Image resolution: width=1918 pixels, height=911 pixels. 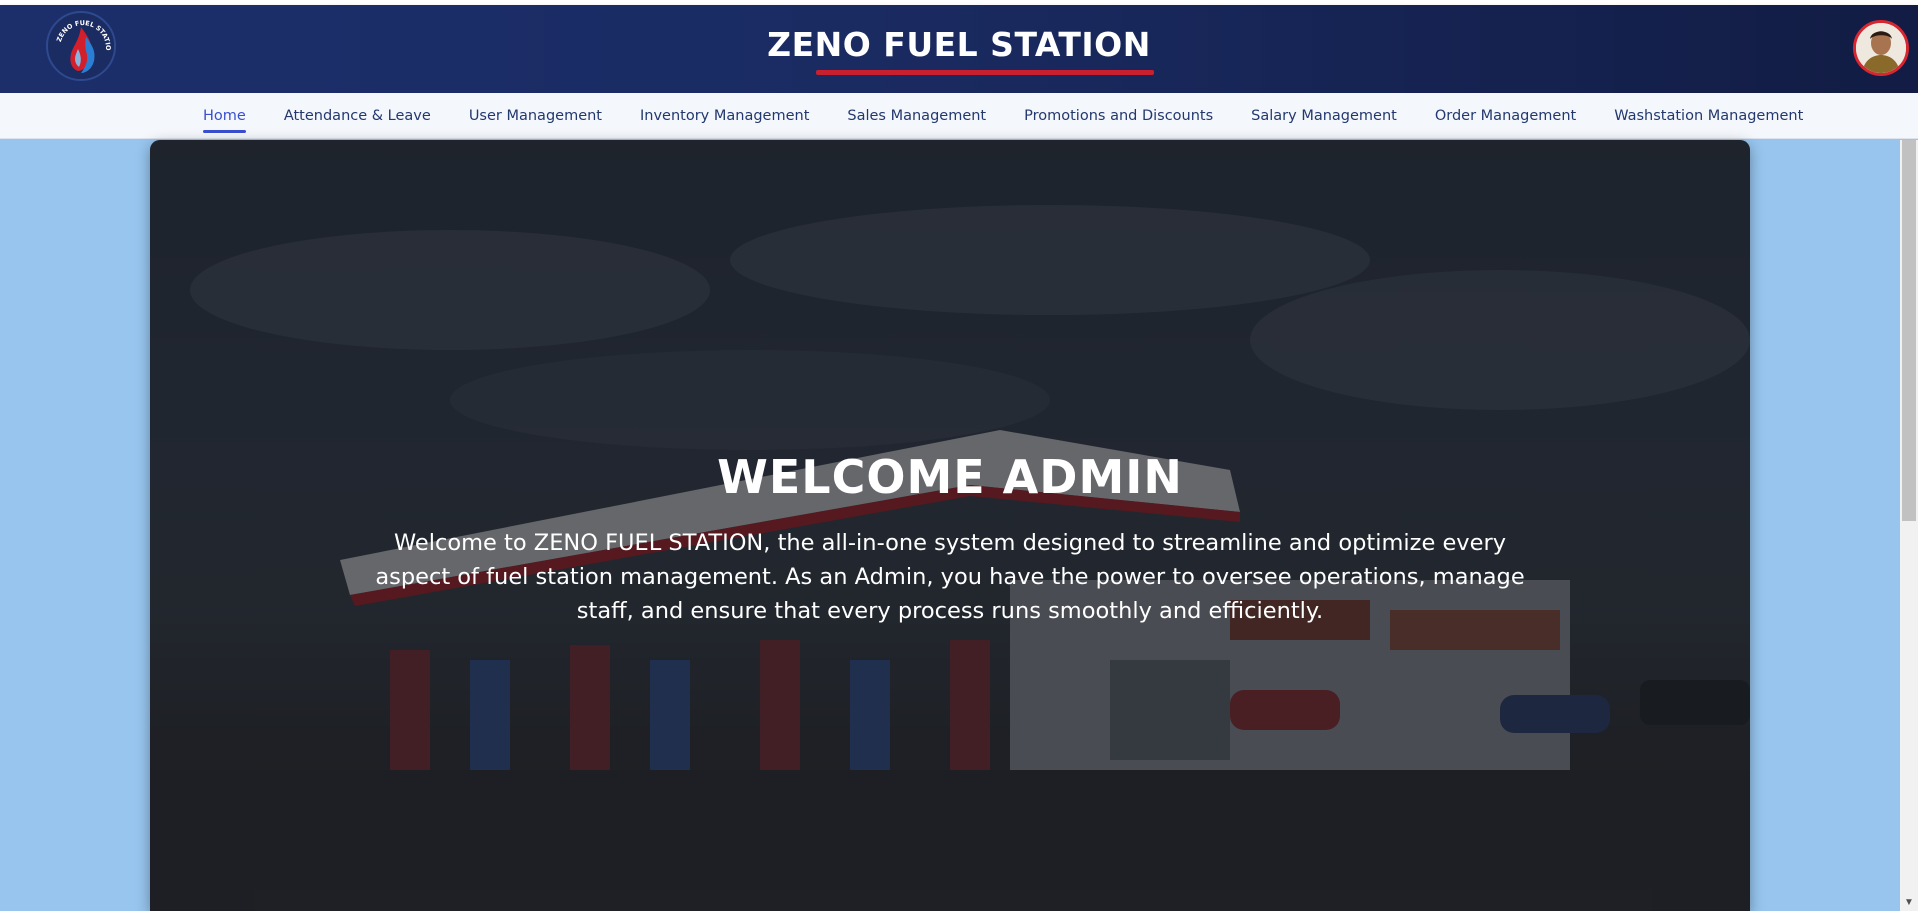 What do you see at coordinates (1909, 330) in the screenshot?
I see `scroll-thumb` at bounding box center [1909, 330].